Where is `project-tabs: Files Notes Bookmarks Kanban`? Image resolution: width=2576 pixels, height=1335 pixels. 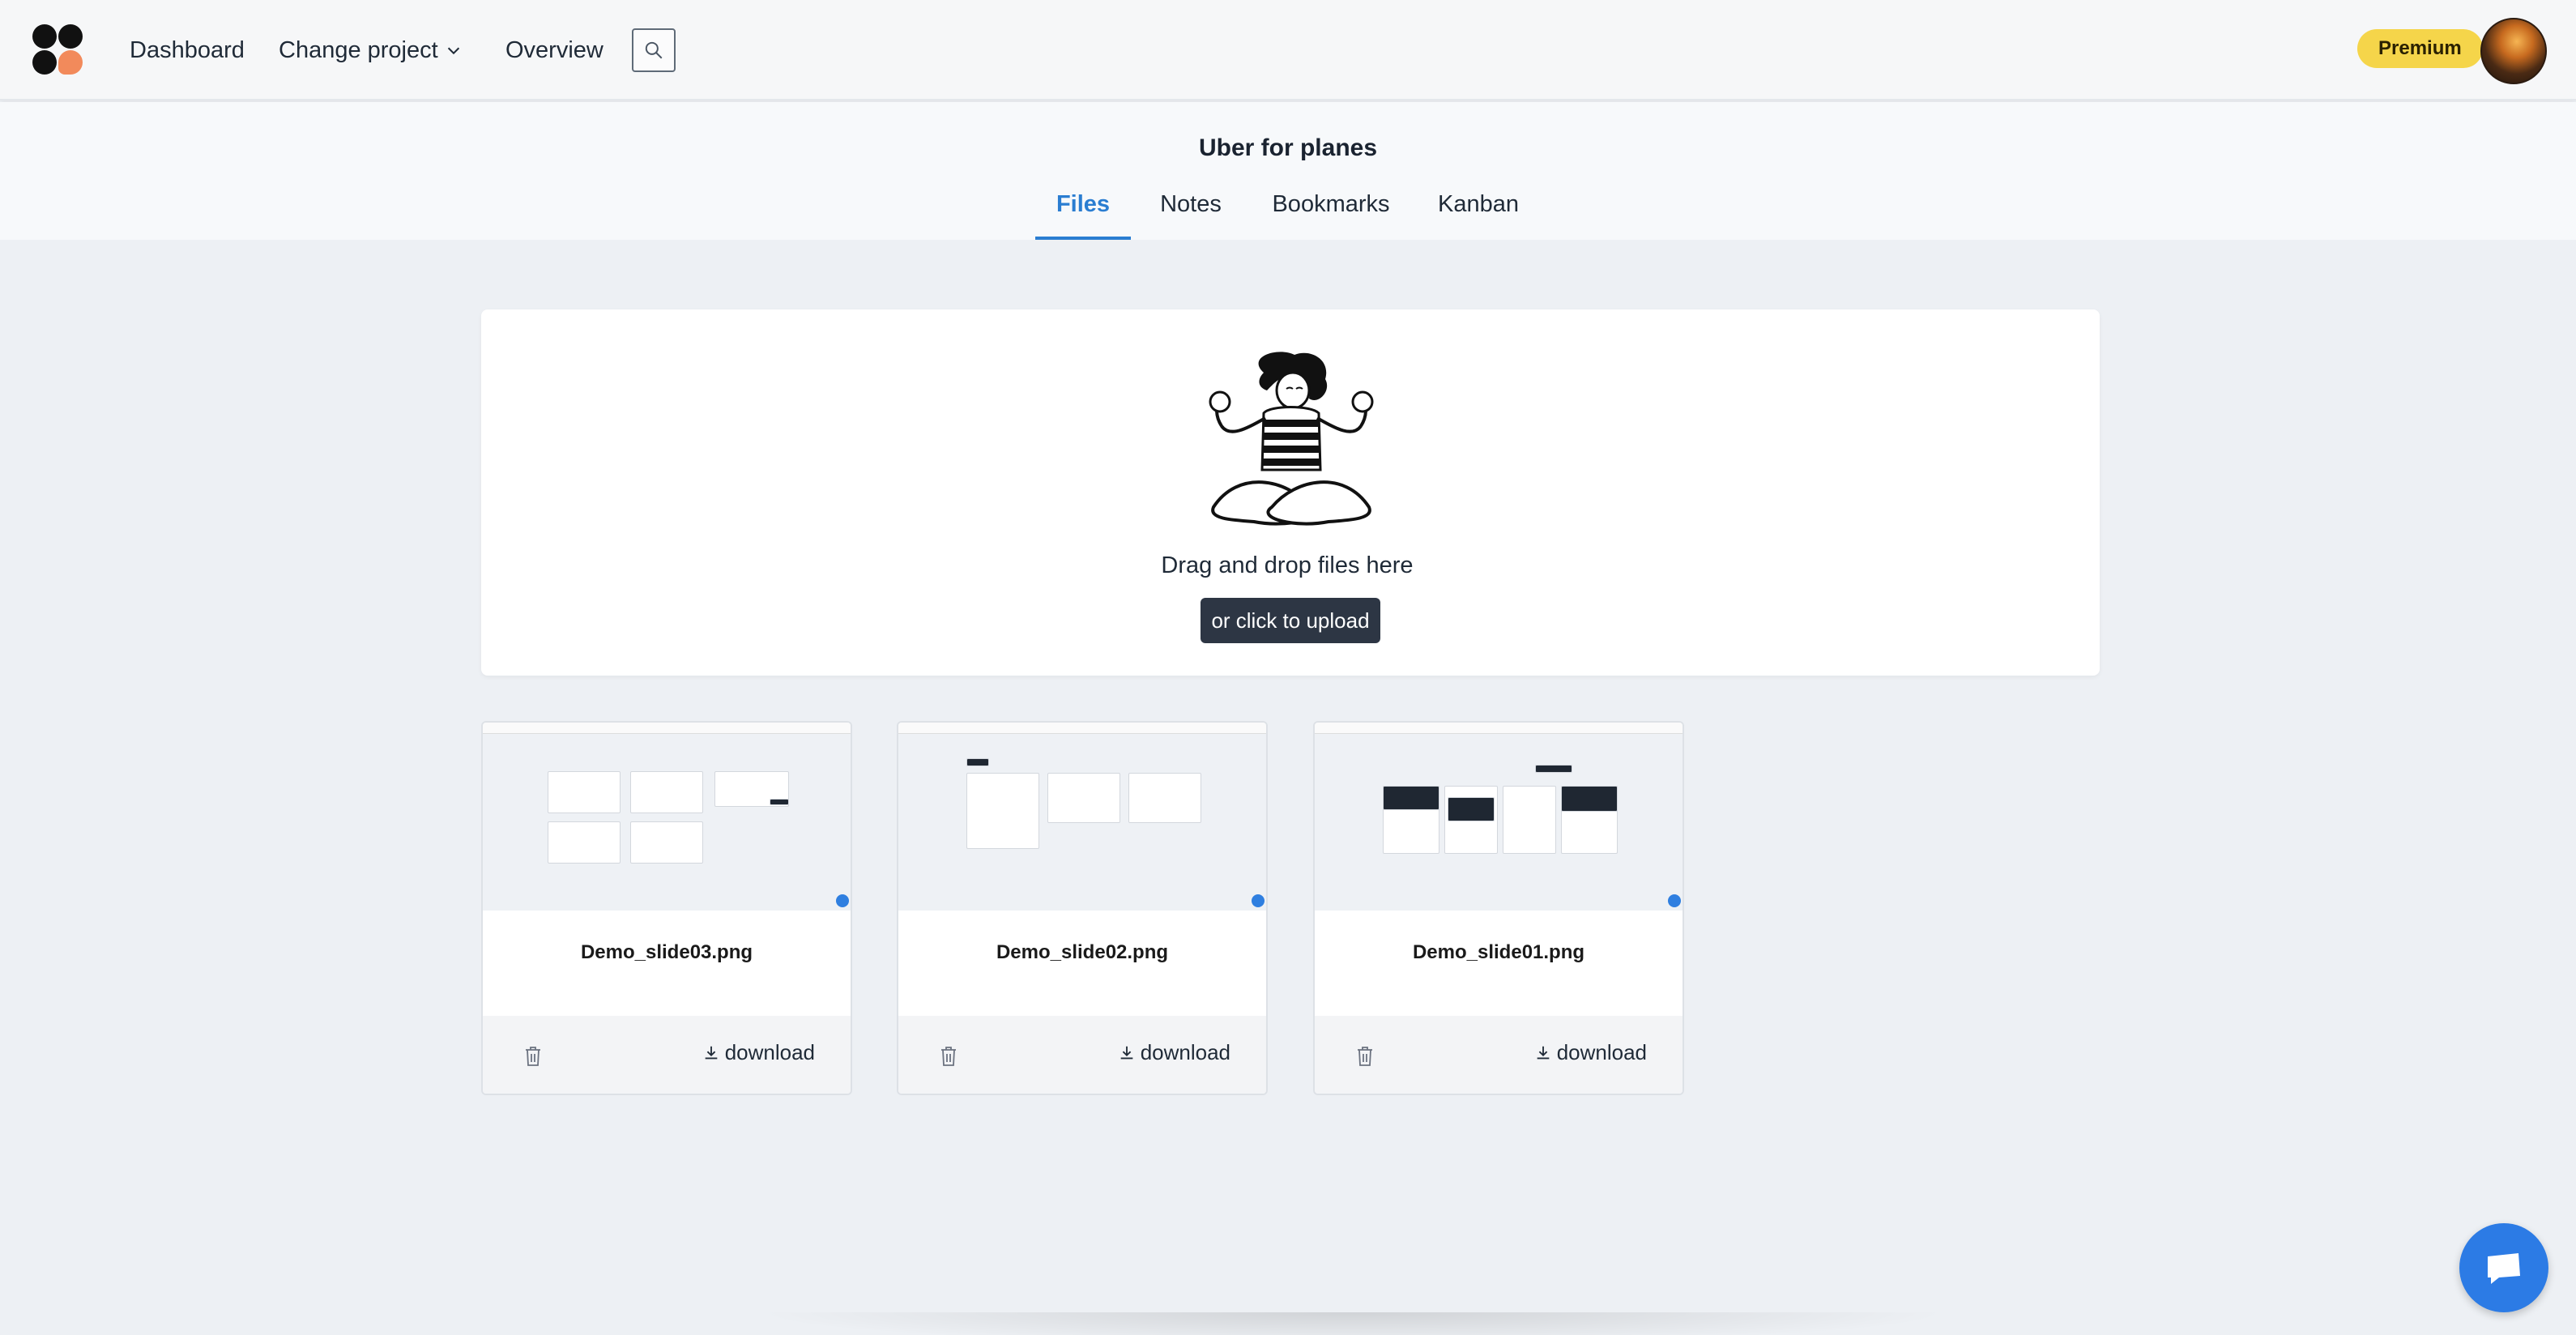
project-tabs: Files Notes Bookmarks Kanban is located at coordinates (1288, 210).